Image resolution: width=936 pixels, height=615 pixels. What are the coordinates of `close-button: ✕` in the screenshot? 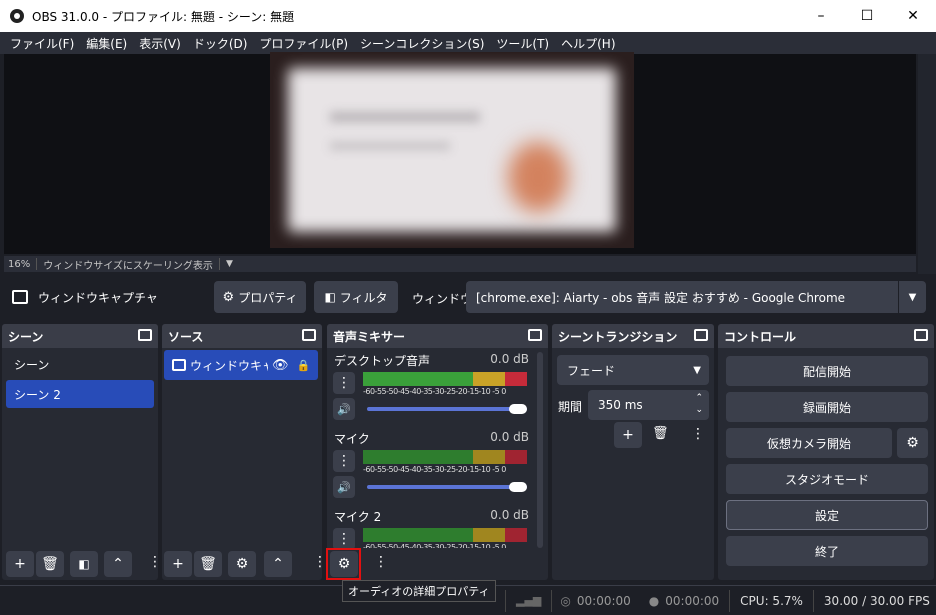 It's located at (913, 16).